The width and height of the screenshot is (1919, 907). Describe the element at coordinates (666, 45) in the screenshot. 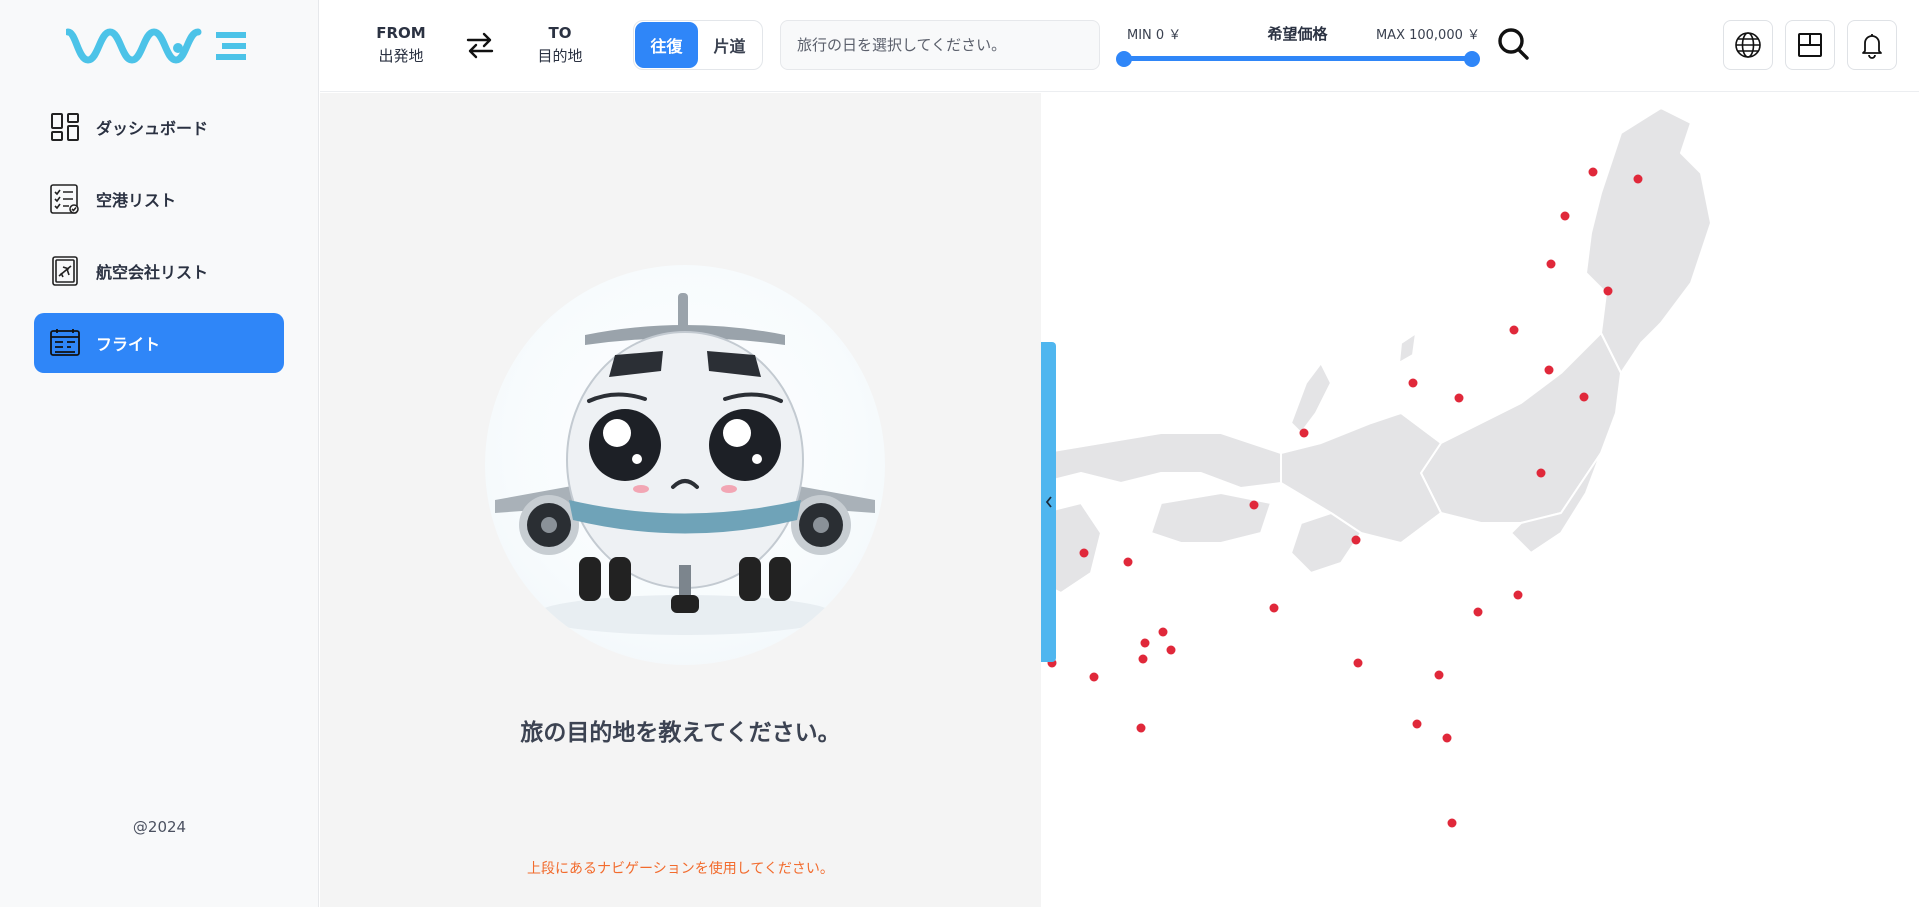

I see `round-trip-option: 往復` at that location.